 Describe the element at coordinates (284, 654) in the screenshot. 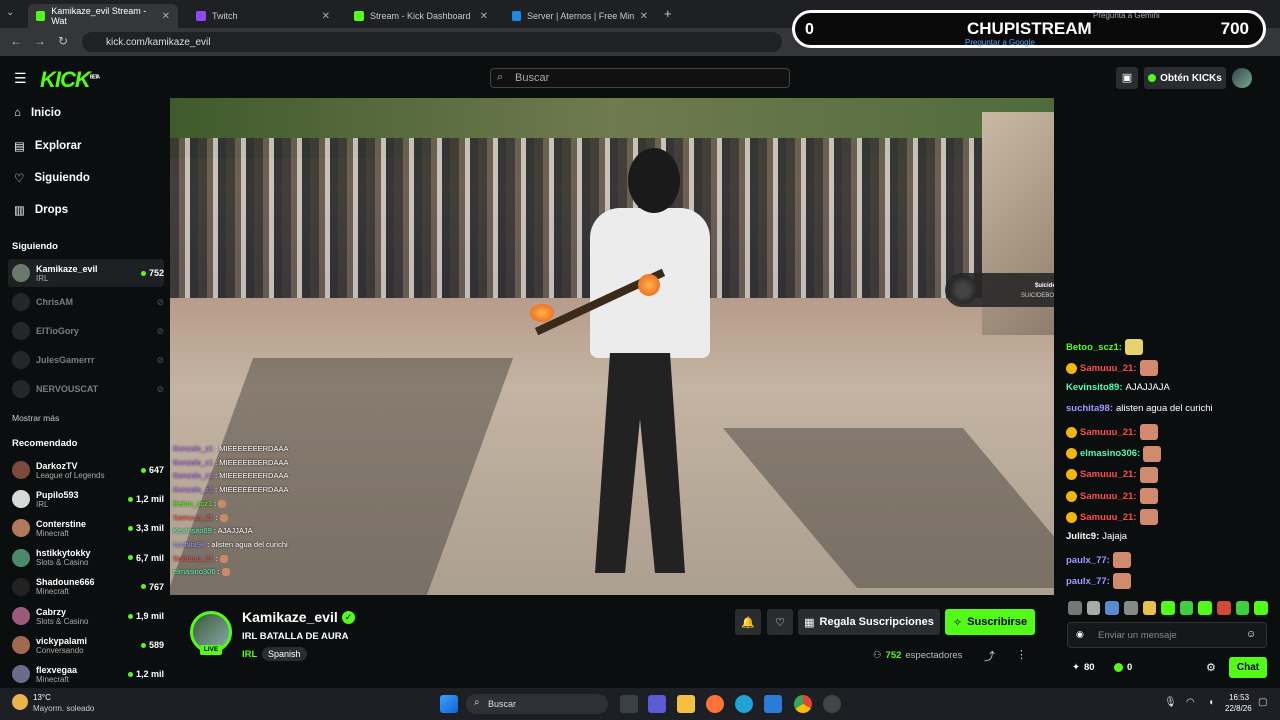

I see `language-tag: Spanish` at that location.